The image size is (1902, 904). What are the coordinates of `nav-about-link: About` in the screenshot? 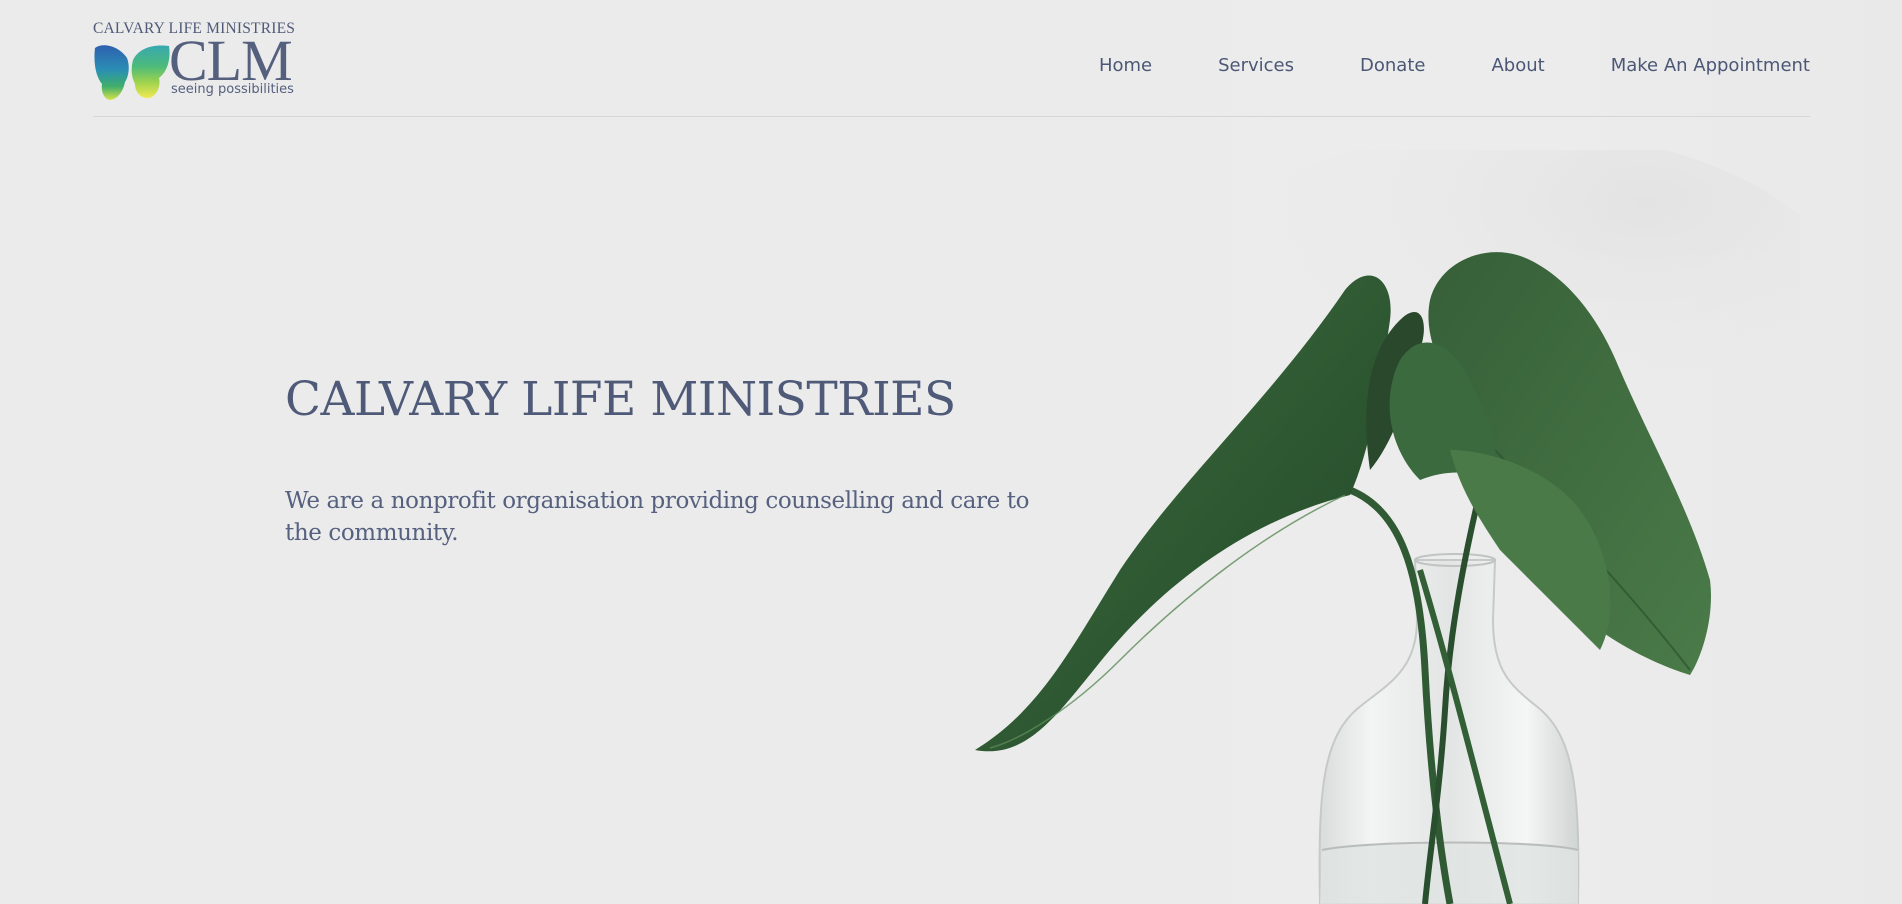 It's located at (1517, 65).